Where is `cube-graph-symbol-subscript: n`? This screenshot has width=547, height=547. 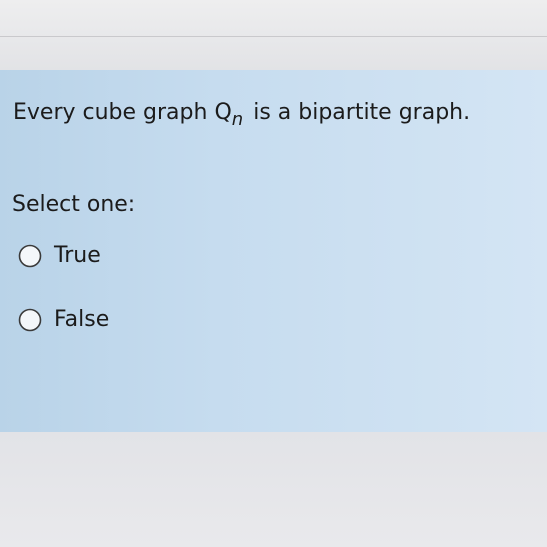 cube-graph-symbol-subscript: n is located at coordinates (237, 119).